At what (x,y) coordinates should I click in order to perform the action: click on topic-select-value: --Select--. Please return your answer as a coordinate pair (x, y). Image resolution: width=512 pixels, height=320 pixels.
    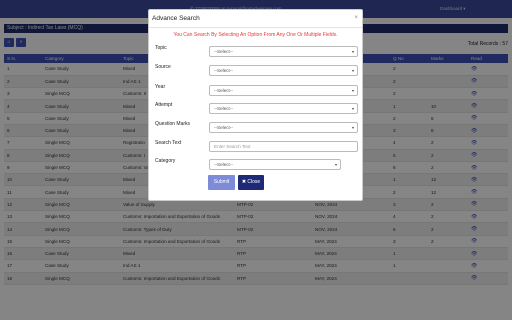
    Looking at the image, I should click on (223, 51).